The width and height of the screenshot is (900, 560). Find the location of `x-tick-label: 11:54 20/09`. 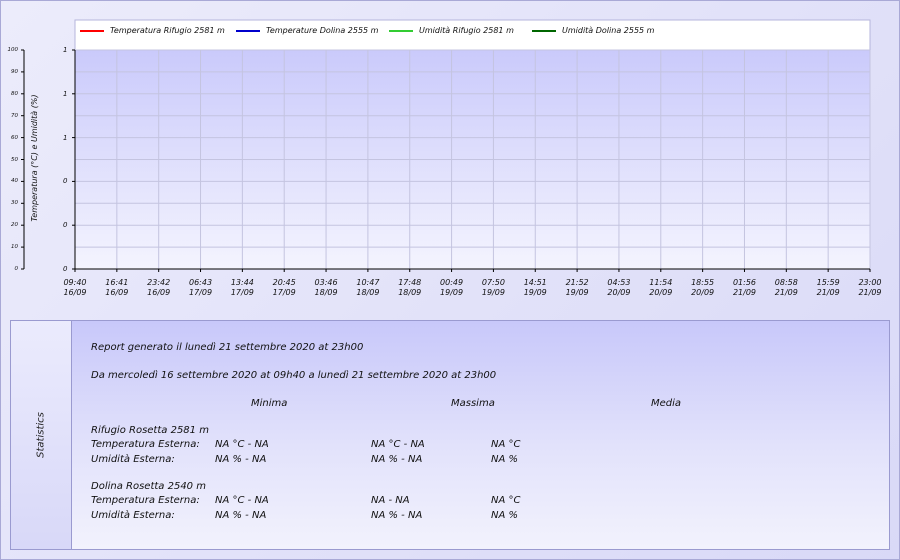

x-tick-label: 11:54 20/09 is located at coordinates (661, 288).